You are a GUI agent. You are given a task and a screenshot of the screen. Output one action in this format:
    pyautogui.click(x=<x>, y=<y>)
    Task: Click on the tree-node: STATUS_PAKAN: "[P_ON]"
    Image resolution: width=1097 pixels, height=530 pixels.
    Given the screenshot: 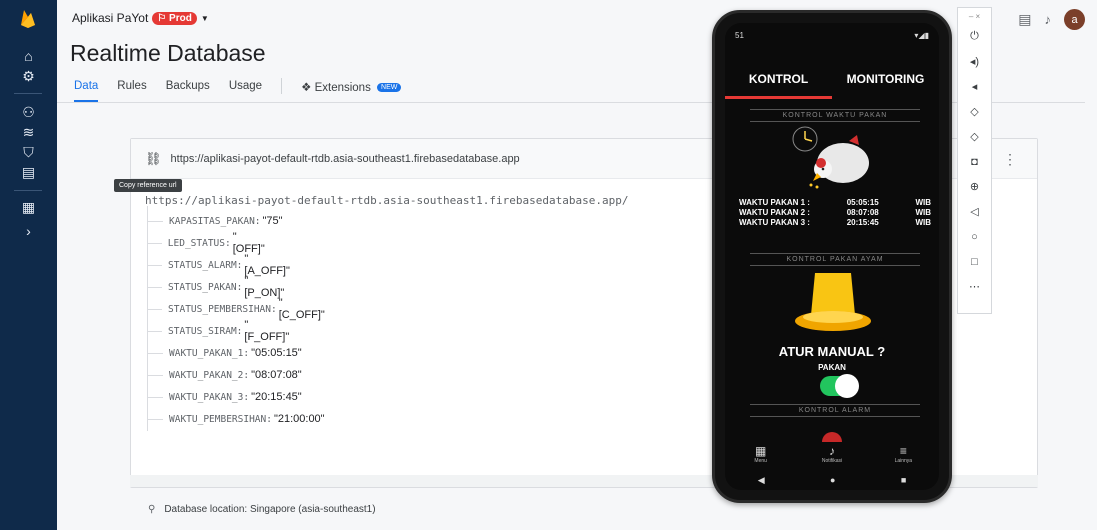 What is the action you would take?
    pyautogui.click(x=216, y=287)
    